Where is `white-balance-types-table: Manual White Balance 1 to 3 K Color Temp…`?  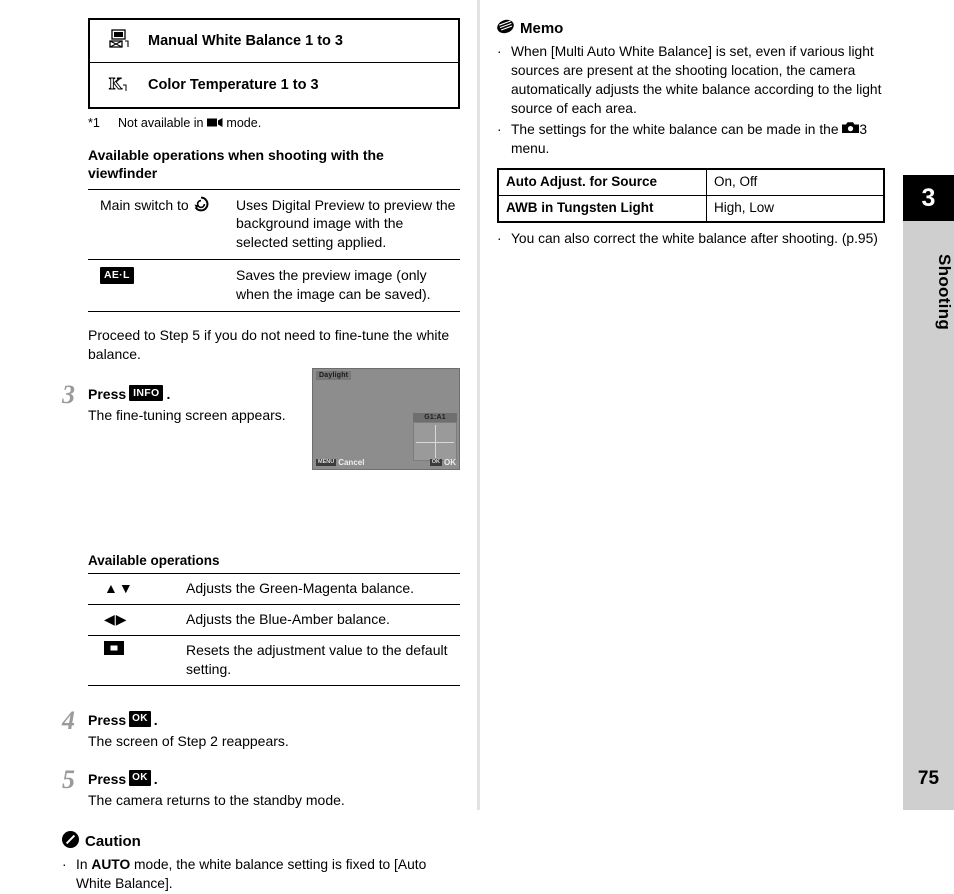 white-balance-types-table: Manual White Balance 1 to 3 K Color Temp… is located at coordinates (274, 63).